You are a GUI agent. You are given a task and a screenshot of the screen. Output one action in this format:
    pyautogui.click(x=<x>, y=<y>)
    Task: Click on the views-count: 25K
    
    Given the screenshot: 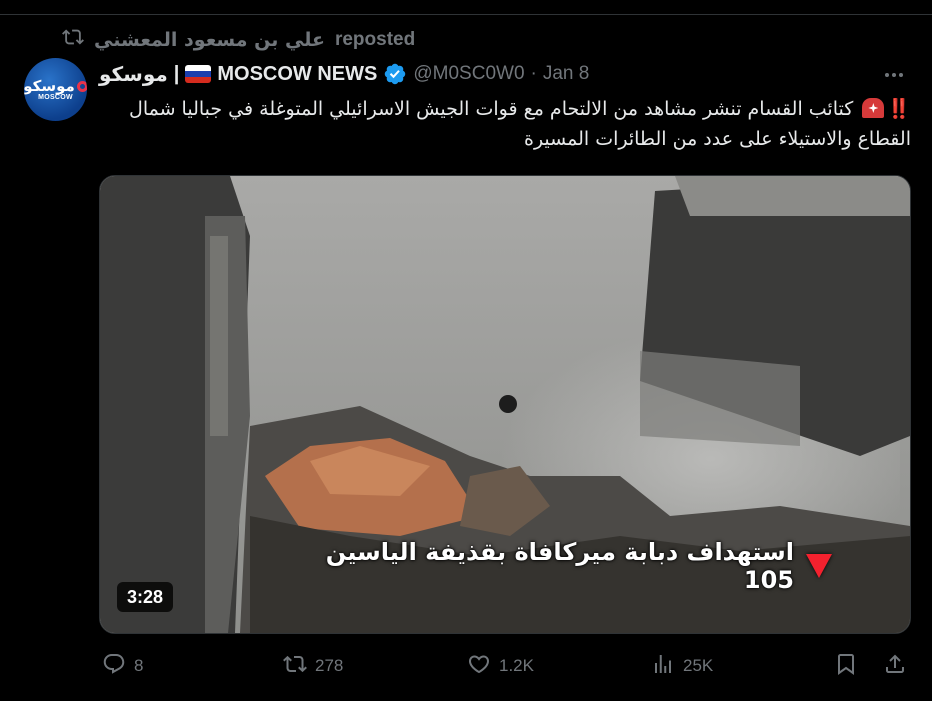 What is the action you would take?
    pyautogui.click(x=698, y=665)
    